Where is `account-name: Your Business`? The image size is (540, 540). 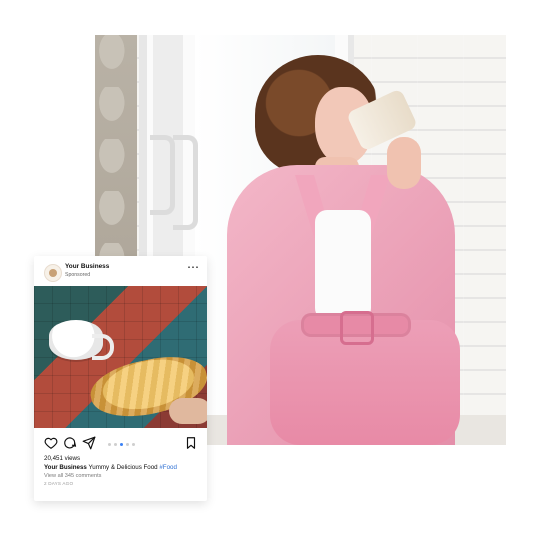
account-name: Your Business is located at coordinates (87, 266).